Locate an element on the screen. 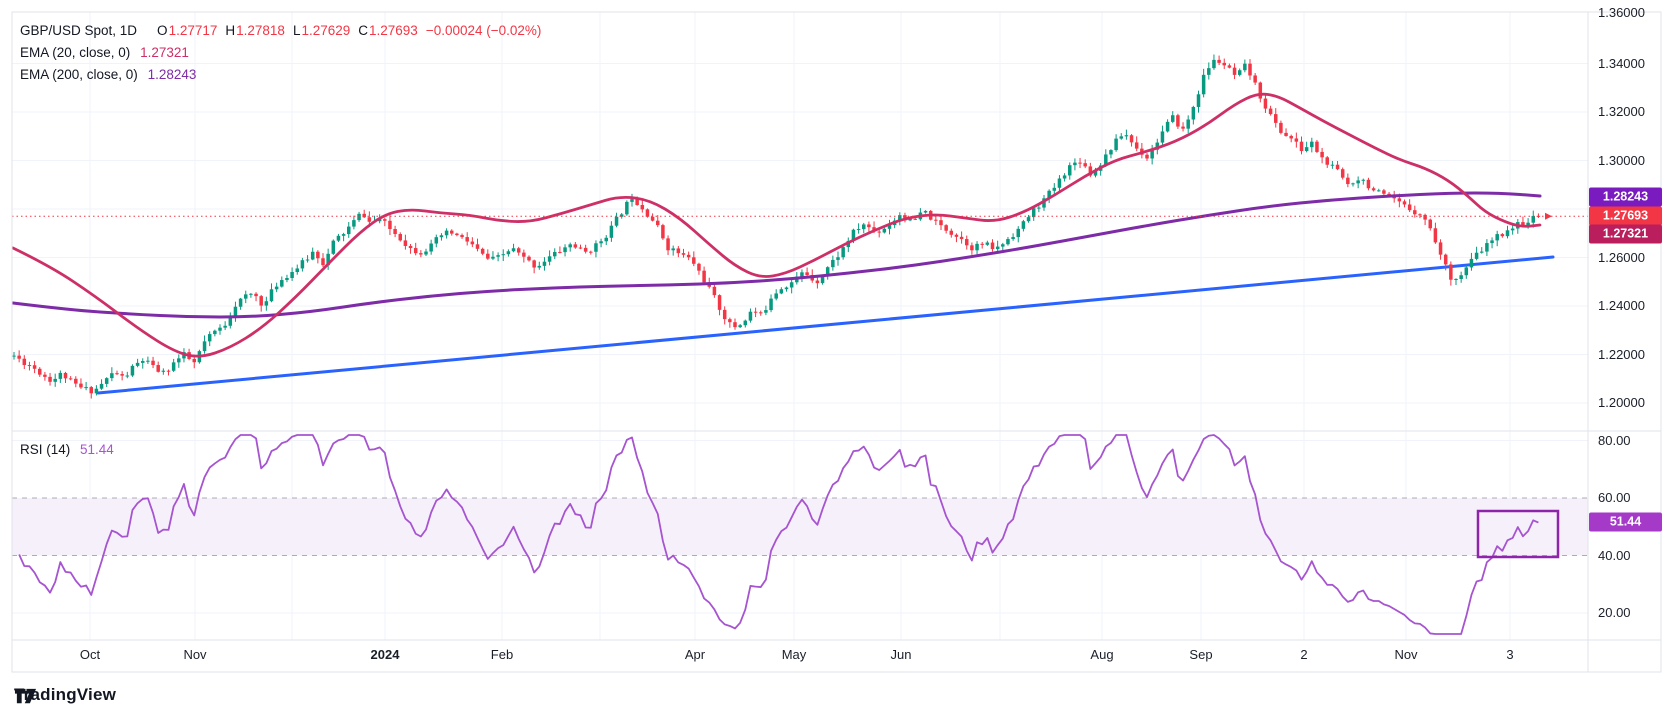 The height and width of the screenshot is (718, 1675). symbol-title: GBP/USD Spot, 1D is located at coordinates (79, 30).